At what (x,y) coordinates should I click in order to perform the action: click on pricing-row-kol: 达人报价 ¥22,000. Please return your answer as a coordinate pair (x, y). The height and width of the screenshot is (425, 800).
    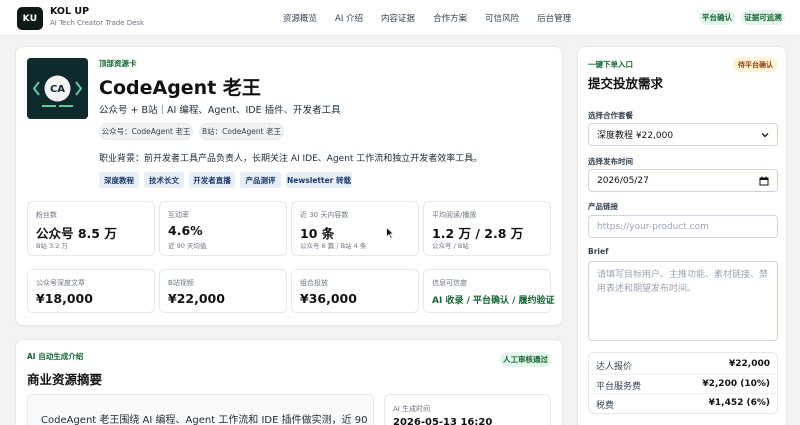
    Looking at the image, I should click on (683, 364).